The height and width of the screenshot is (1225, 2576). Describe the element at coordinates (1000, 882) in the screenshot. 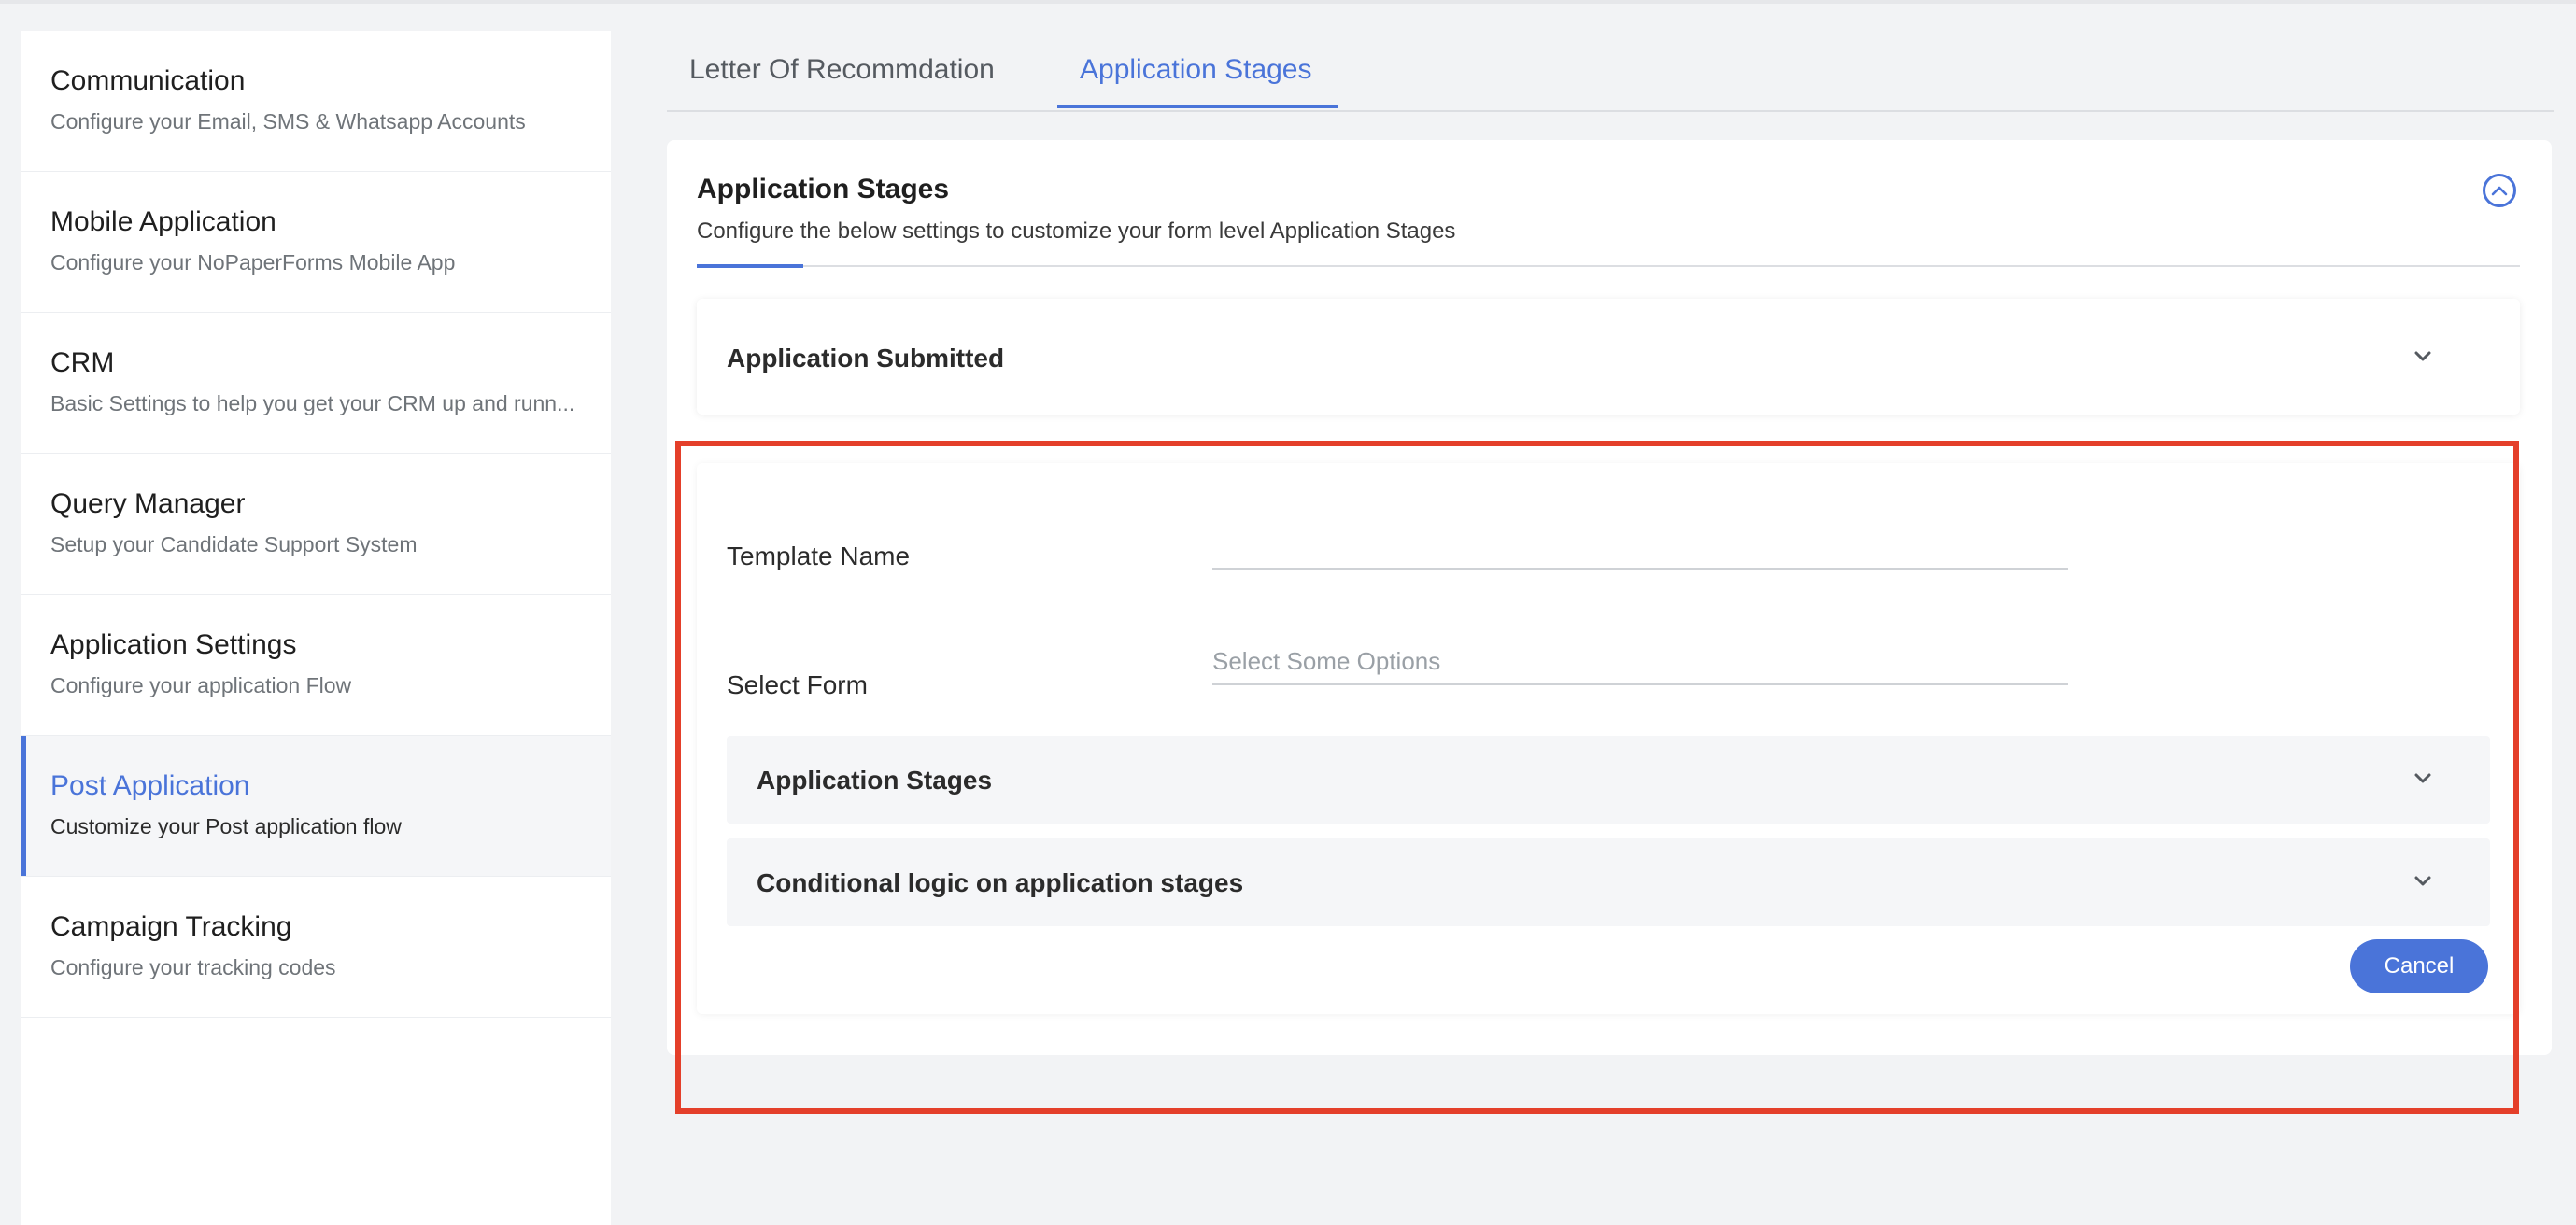

I see `accordion-label: Conditional logic on application stages` at that location.